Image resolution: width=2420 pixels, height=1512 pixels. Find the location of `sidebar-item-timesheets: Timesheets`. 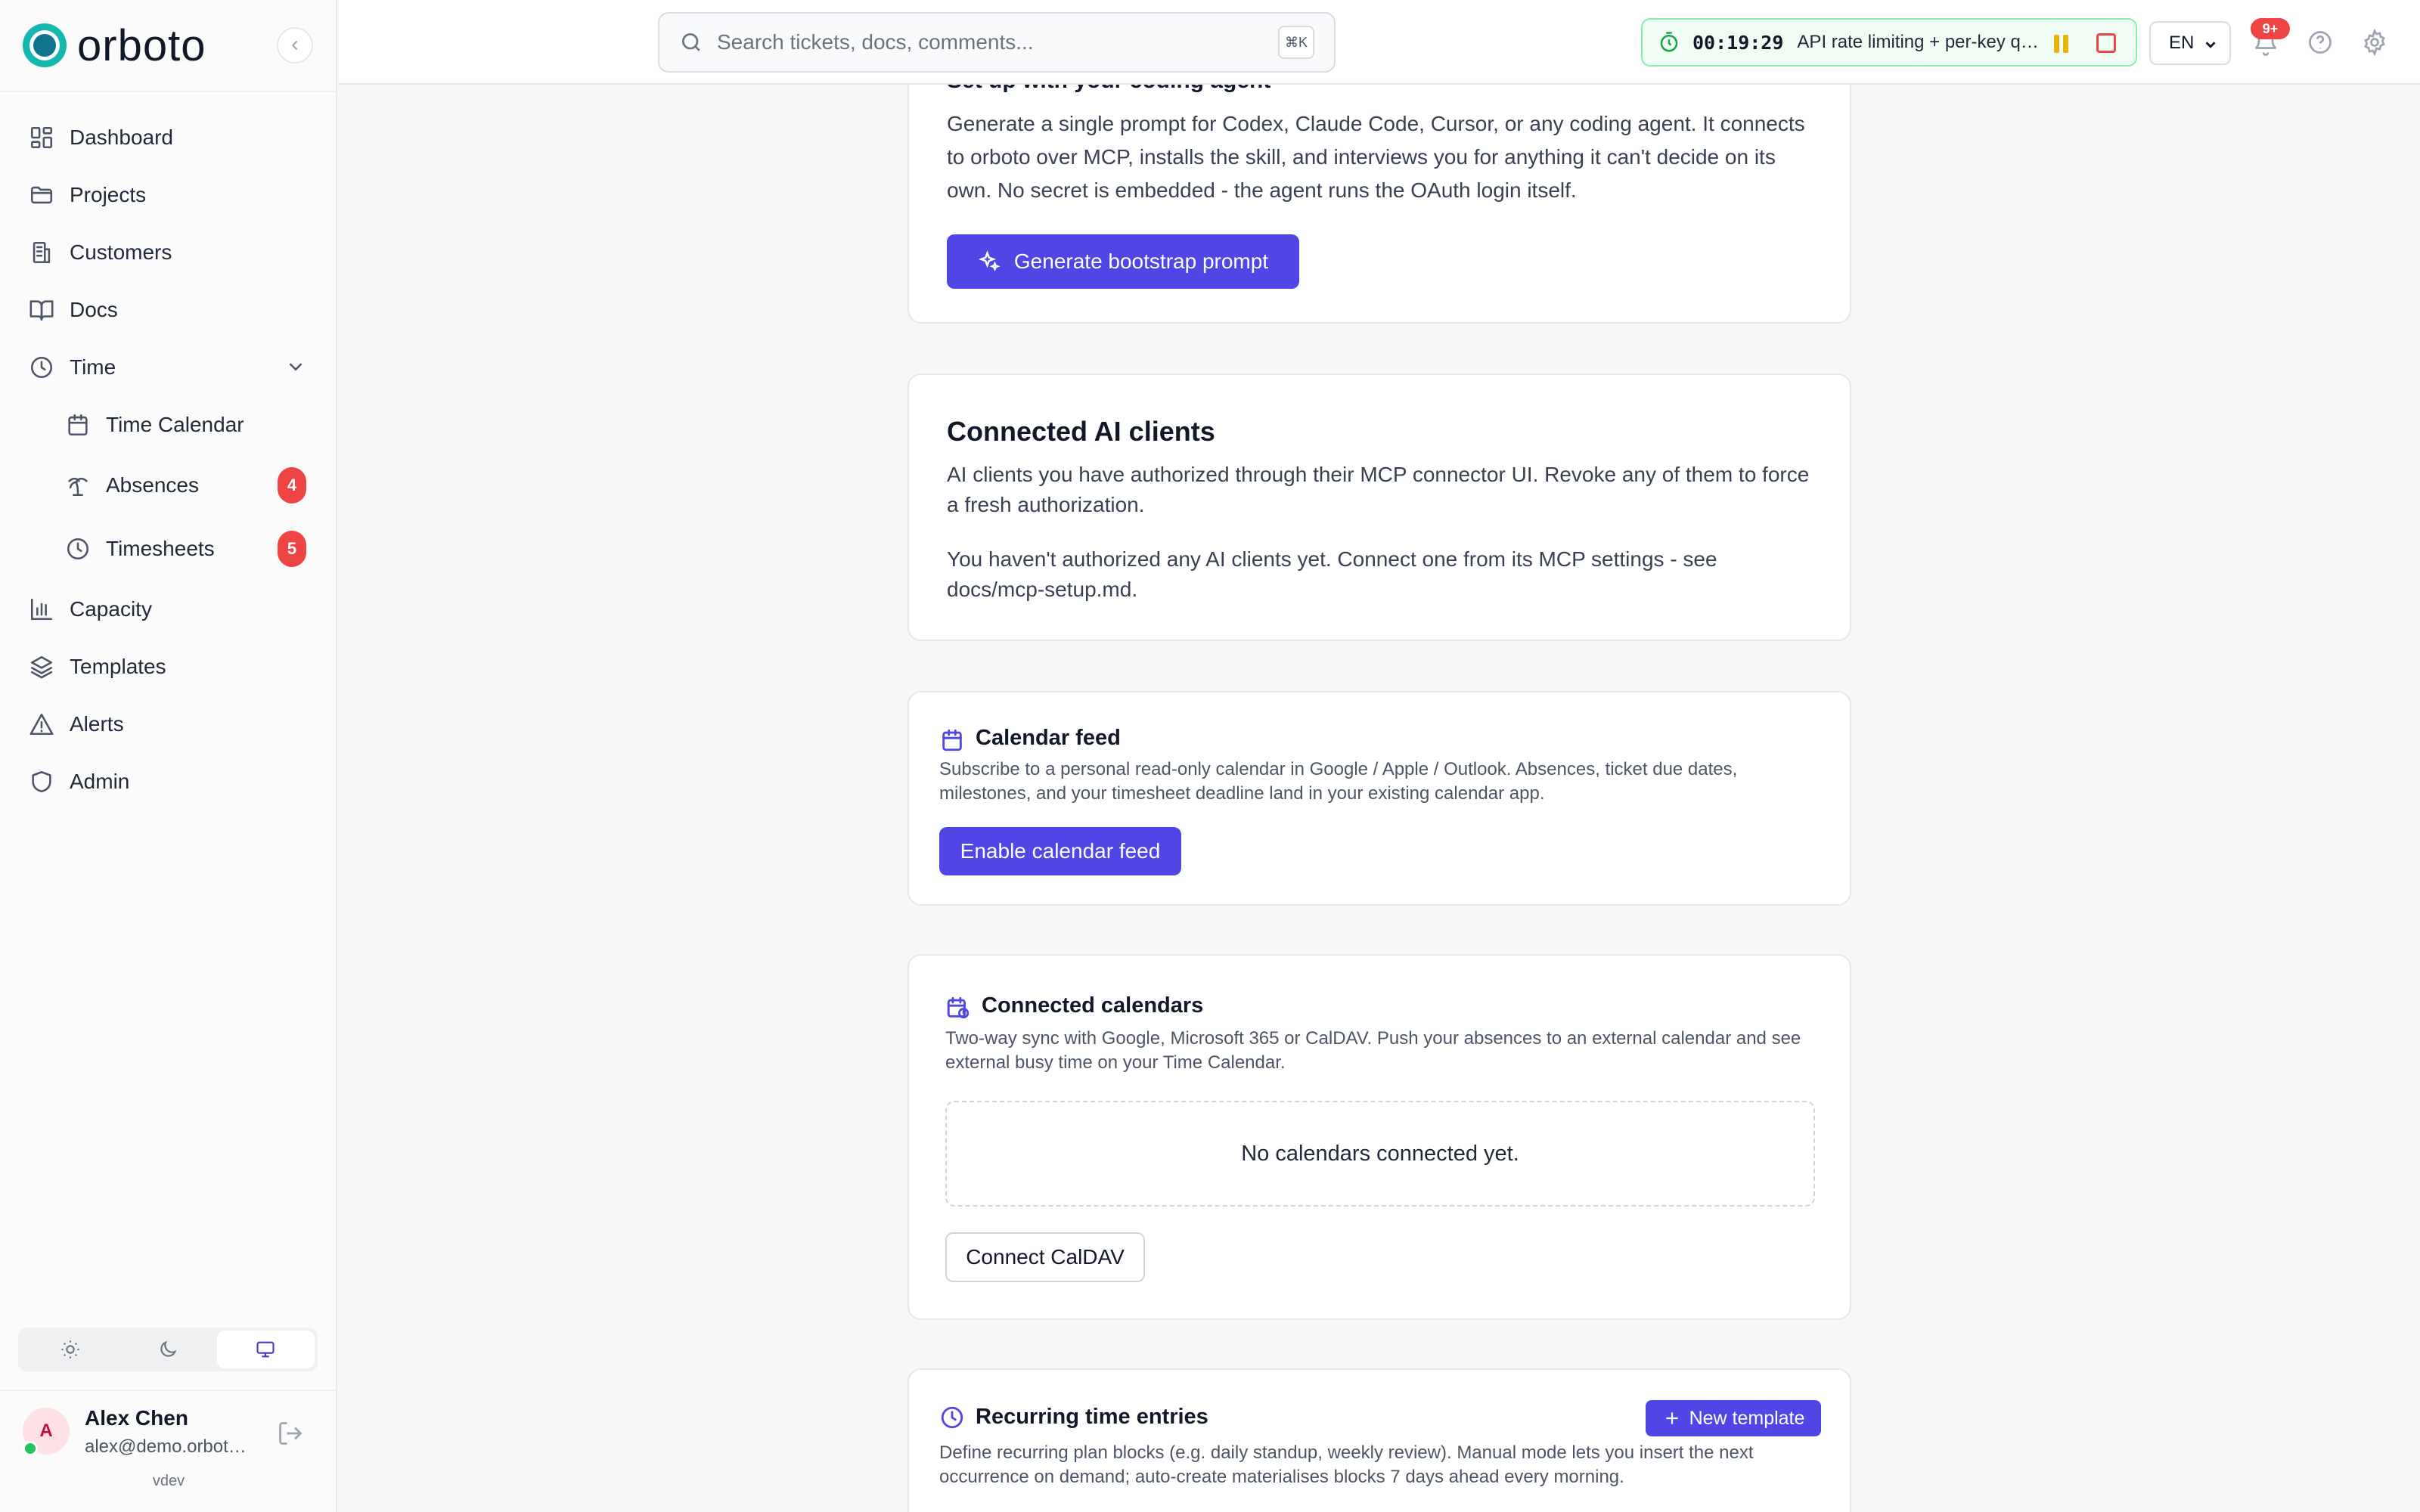

sidebar-item-timesheets: Timesheets is located at coordinates (140, 549).